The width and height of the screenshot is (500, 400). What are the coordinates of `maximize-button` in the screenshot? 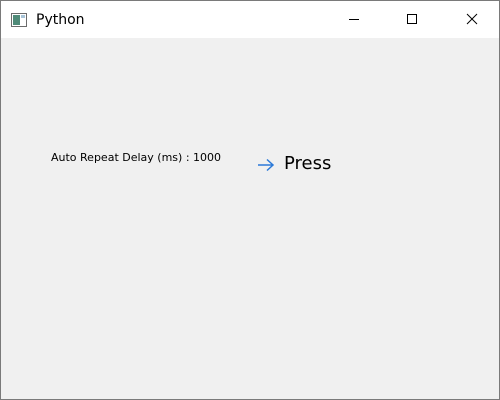 It's located at (412, 19).